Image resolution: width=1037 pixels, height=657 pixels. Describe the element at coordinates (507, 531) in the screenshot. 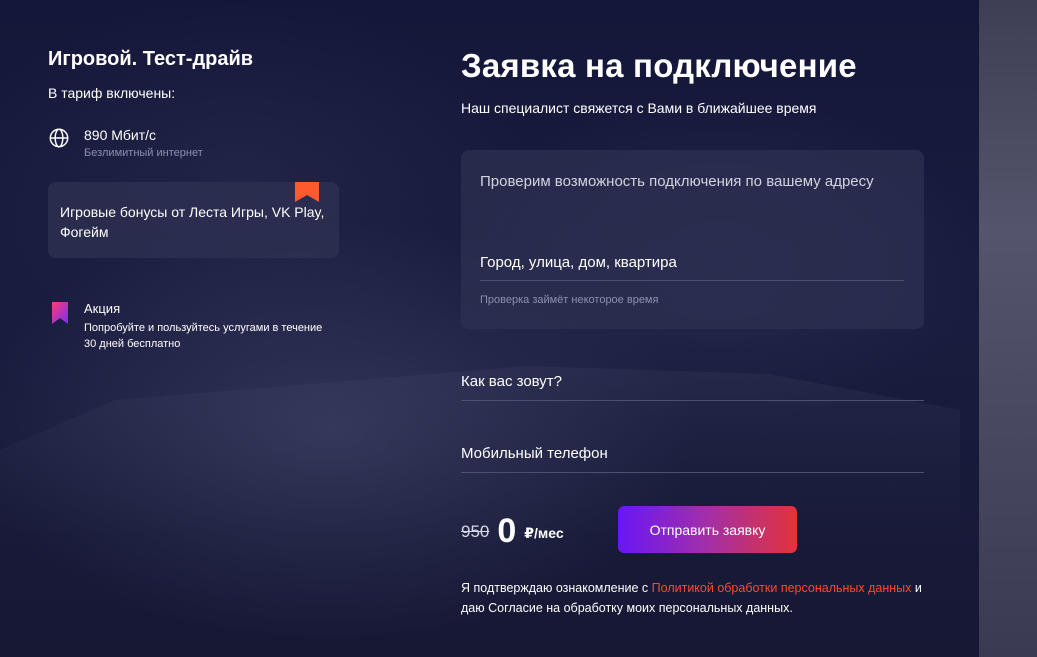

I see `new-price: 0` at that location.